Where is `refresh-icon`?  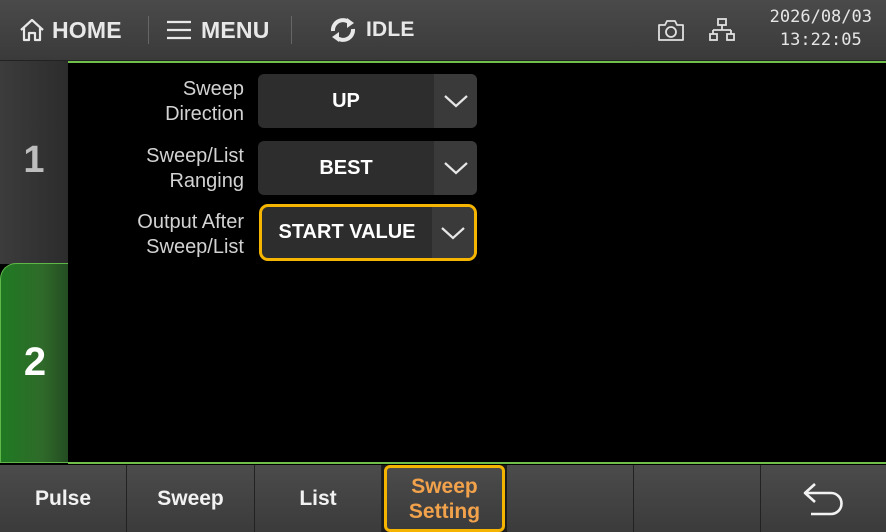
refresh-icon is located at coordinates (343, 30).